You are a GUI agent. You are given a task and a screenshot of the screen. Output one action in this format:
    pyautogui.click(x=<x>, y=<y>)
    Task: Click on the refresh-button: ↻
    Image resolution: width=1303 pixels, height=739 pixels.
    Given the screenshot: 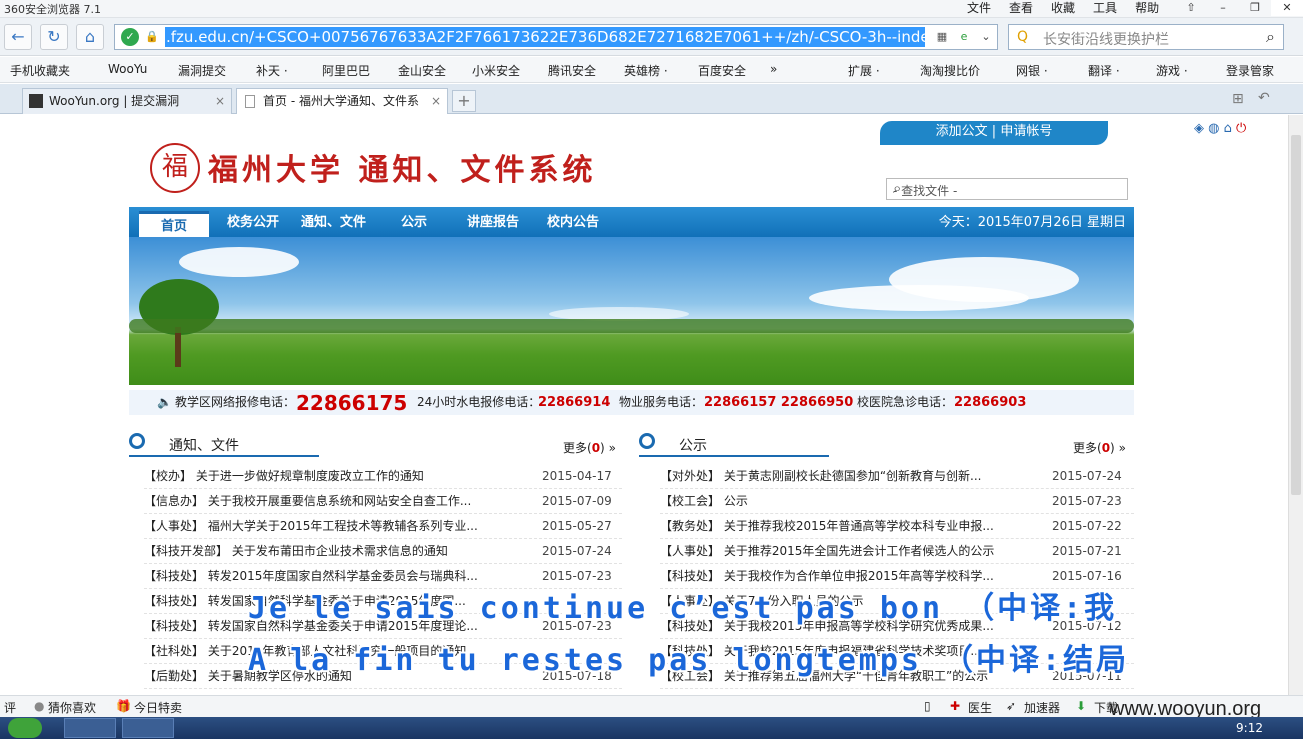 What is the action you would take?
    pyautogui.click(x=54, y=37)
    